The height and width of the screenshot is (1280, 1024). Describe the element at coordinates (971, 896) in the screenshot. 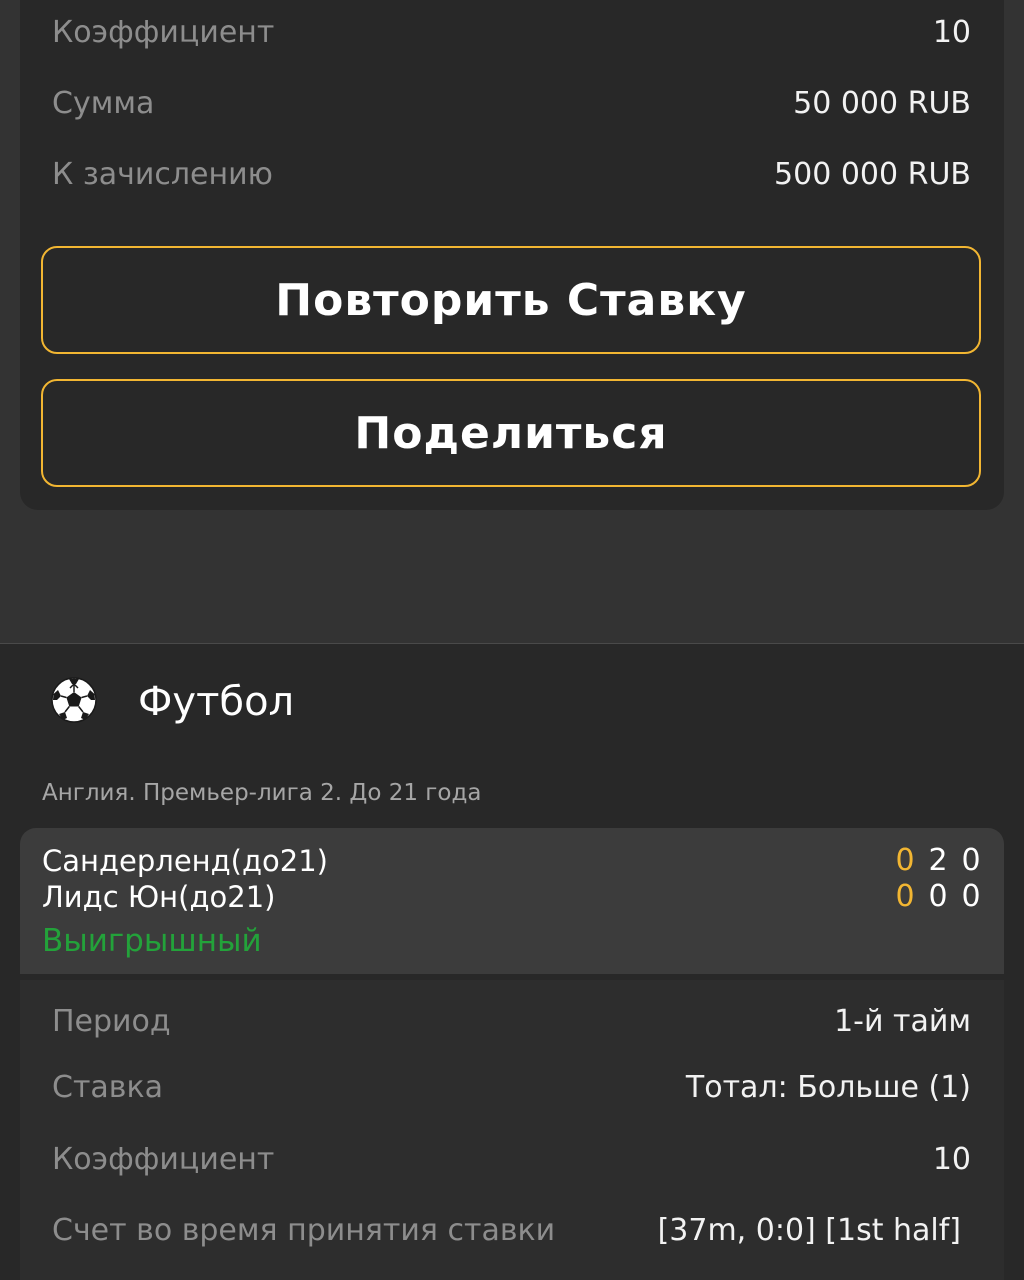

I see `away-score-half2: 0` at that location.